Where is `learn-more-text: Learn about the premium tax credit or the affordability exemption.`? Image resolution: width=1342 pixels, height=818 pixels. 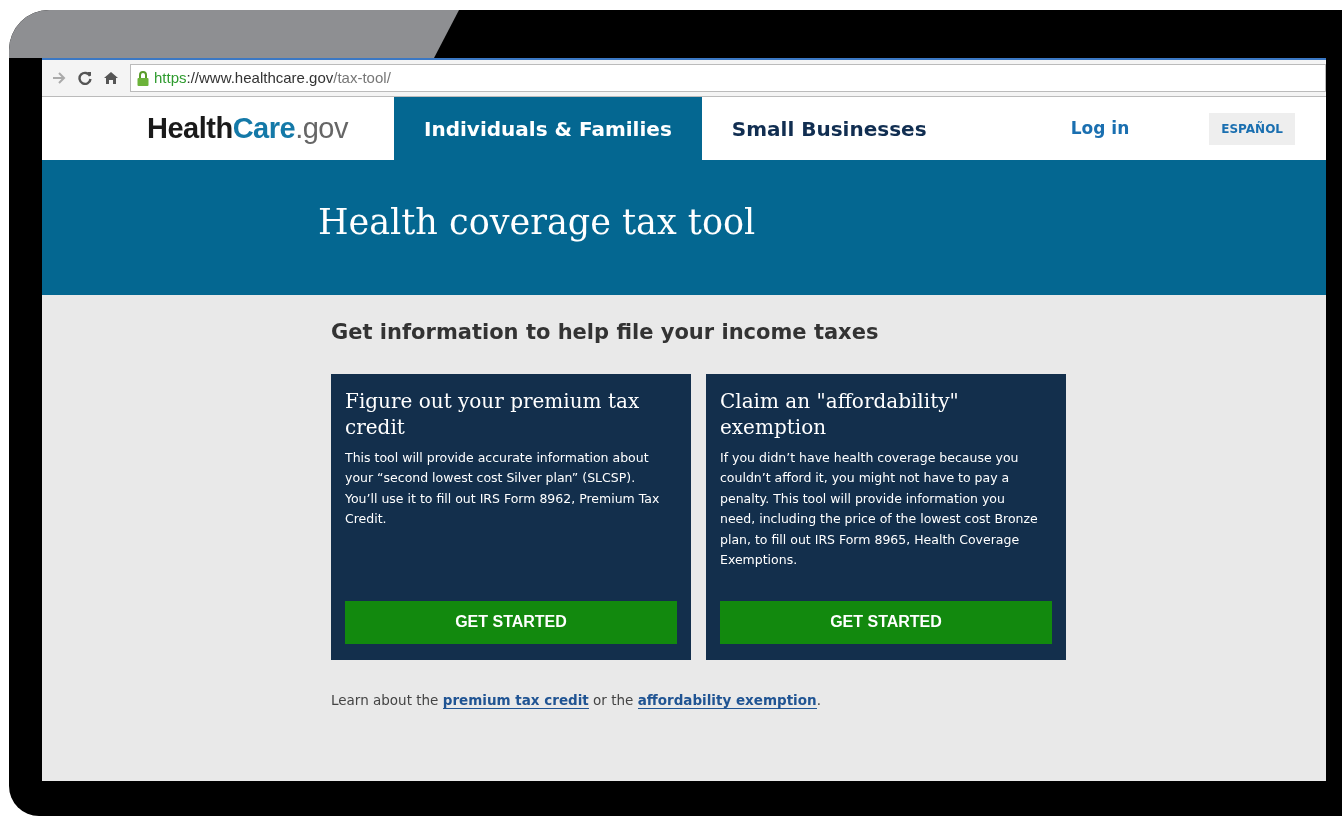
learn-more-text: Learn about the premium tax credit or the affordability exemption. is located at coordinates (576, 700).